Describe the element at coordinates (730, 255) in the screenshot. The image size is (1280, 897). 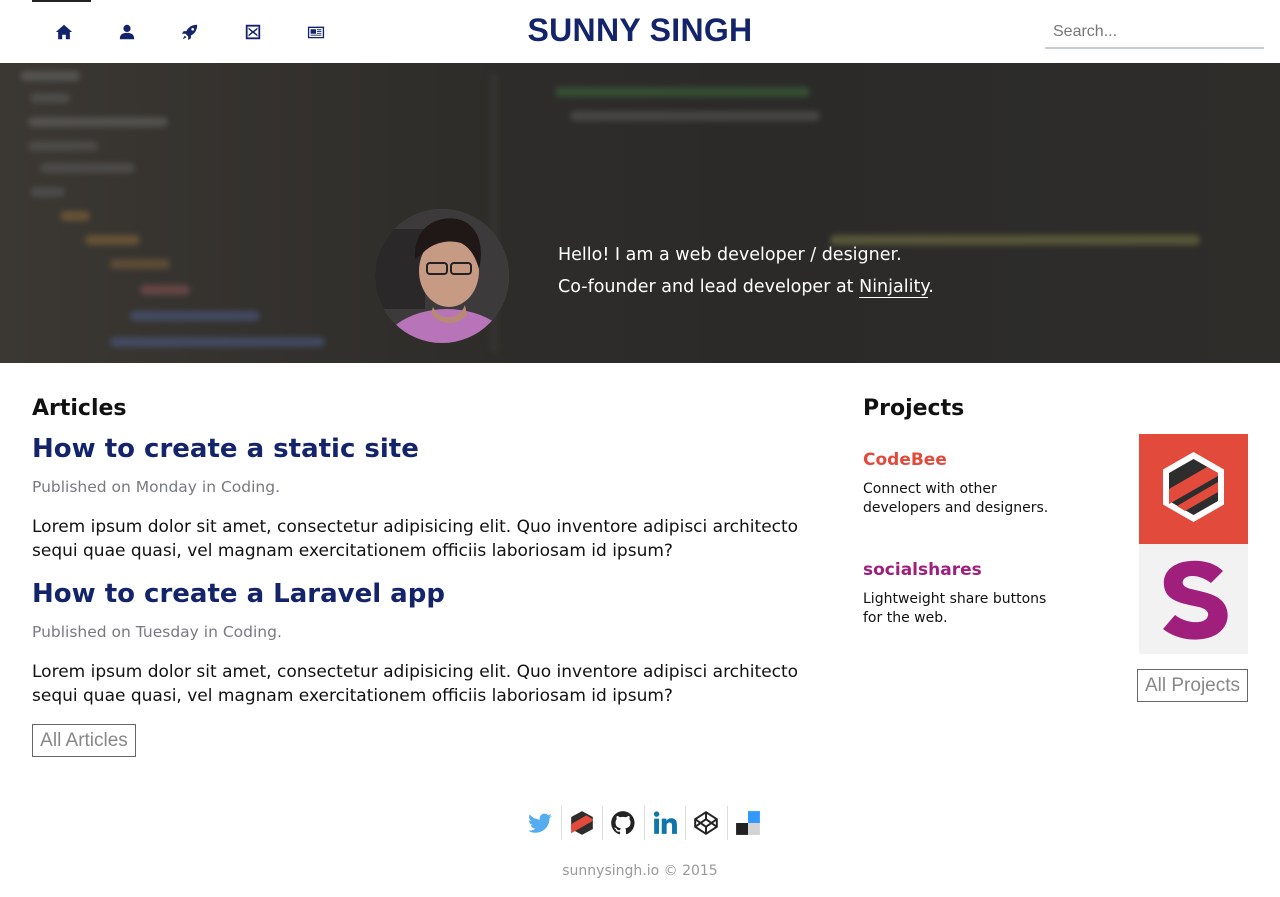
I see `hero-line-1: Hello! I am a web developer / designer.` at that location.